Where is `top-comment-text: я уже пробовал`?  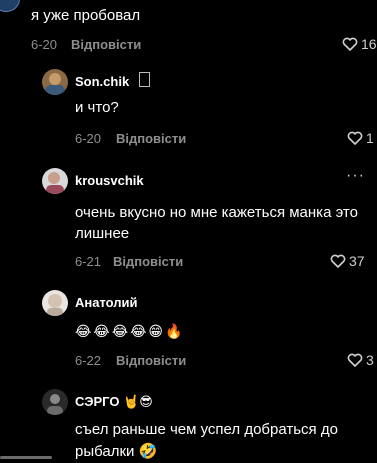 top-comment-text: я уже пробовал is located at coordinates (86, 15).